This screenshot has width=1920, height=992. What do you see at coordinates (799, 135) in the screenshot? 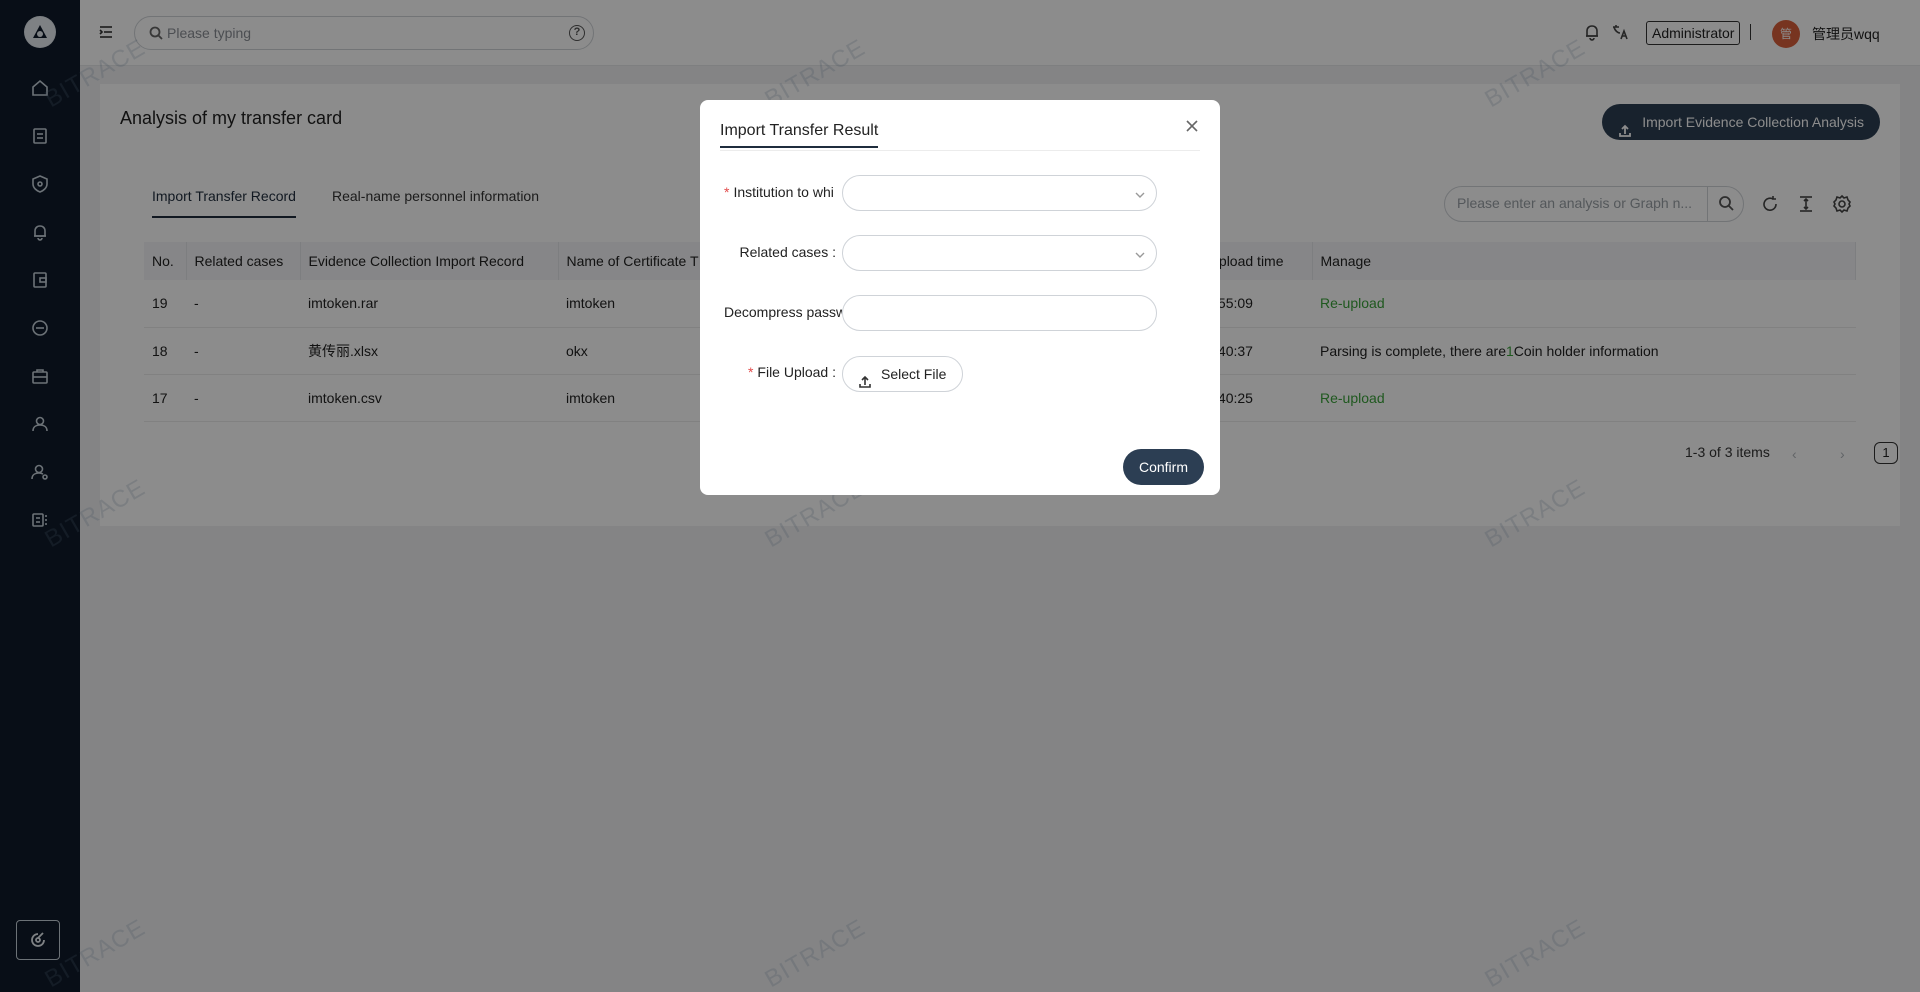
I see `dialog-title: Import Transfer Result` at bounding box center [799, 135].